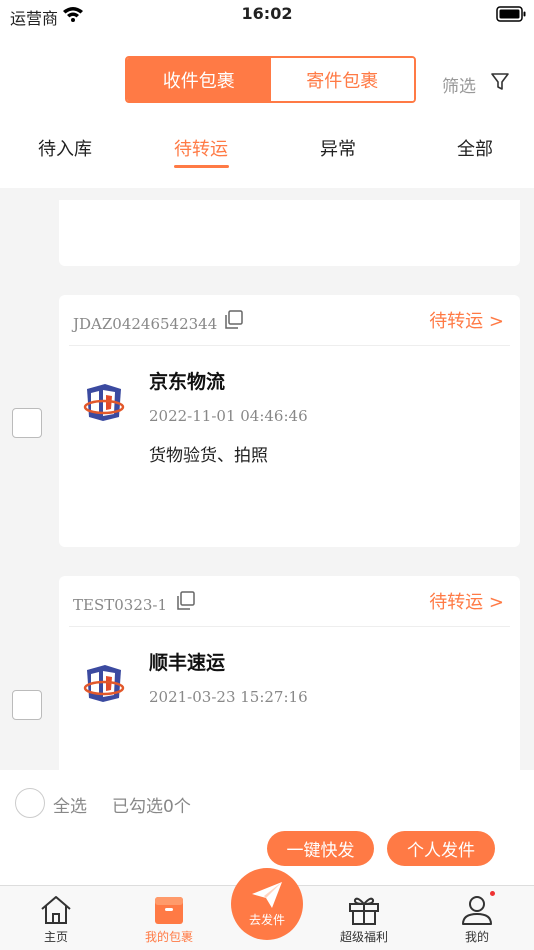 The image size is (534, 950). What do you see at coordinates (201, 166) in the screenshot?
I see `active-tab-indicator` at bounding box center [201, 166].